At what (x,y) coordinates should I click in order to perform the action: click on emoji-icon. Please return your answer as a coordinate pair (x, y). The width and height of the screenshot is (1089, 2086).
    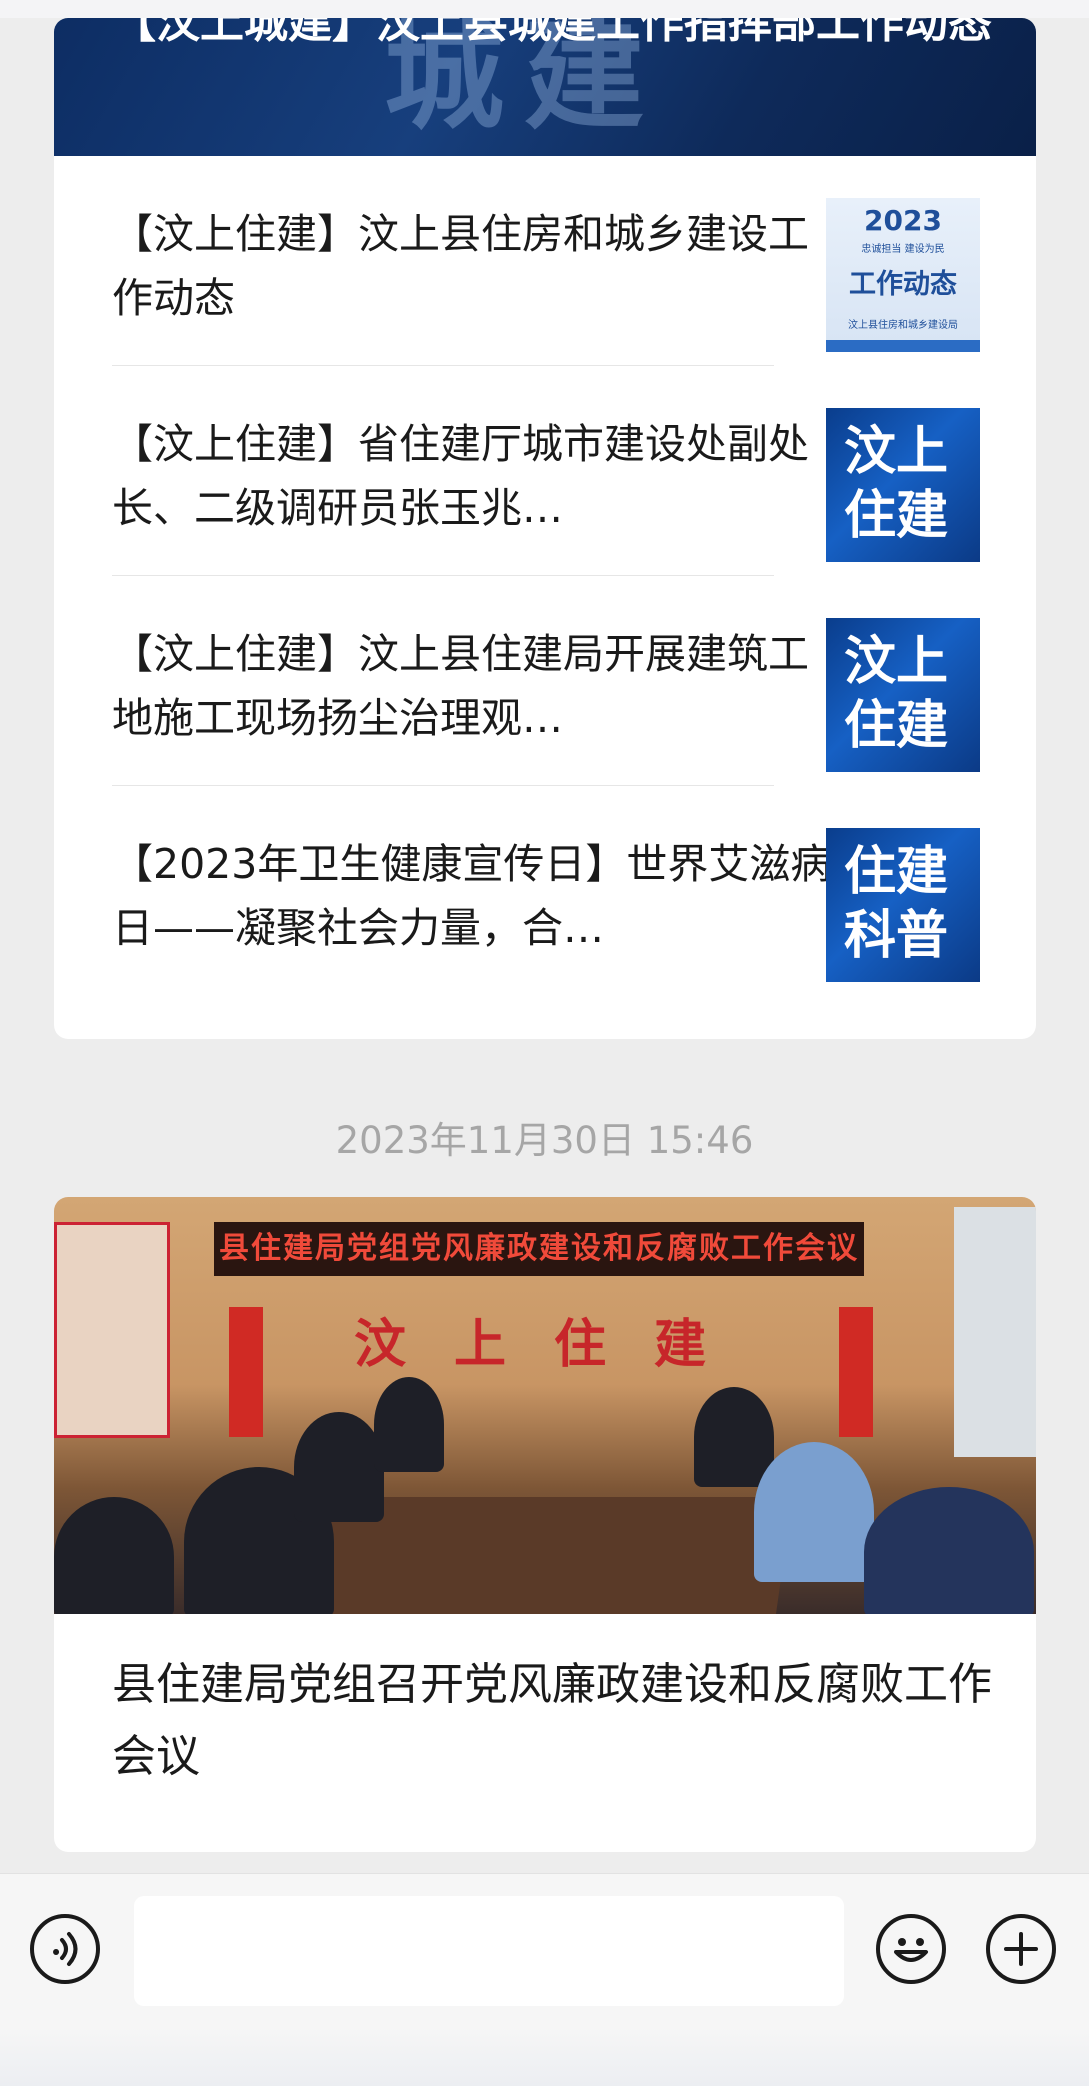
    Looking at the image, I should click on (911, 1950).